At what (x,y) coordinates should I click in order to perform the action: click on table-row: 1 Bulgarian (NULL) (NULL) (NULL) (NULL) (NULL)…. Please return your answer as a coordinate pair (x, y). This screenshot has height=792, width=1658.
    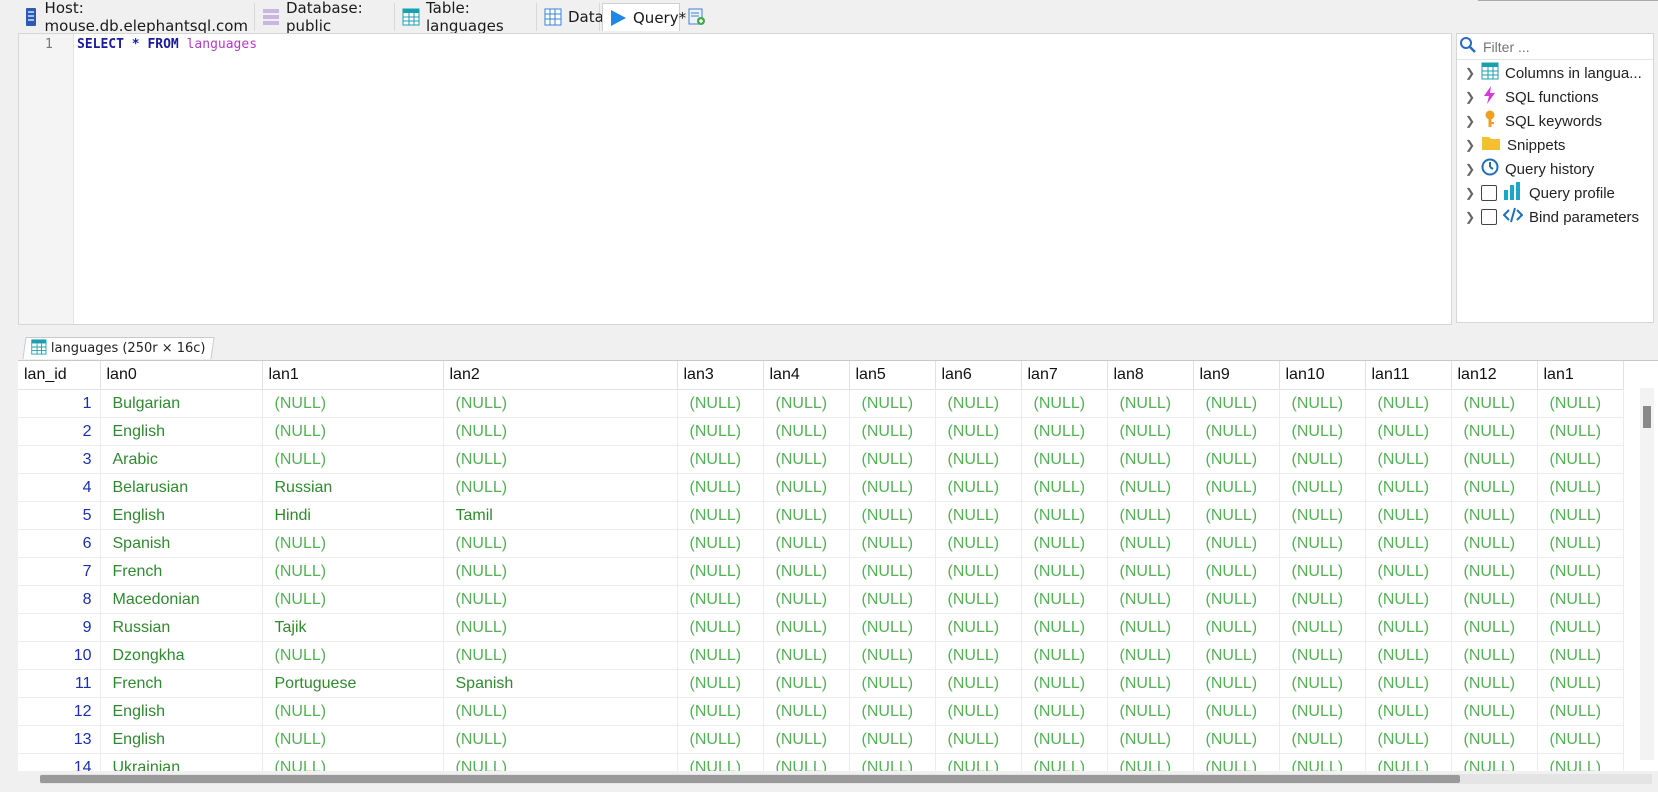
    Looking at the image, I should click on (821, 403).